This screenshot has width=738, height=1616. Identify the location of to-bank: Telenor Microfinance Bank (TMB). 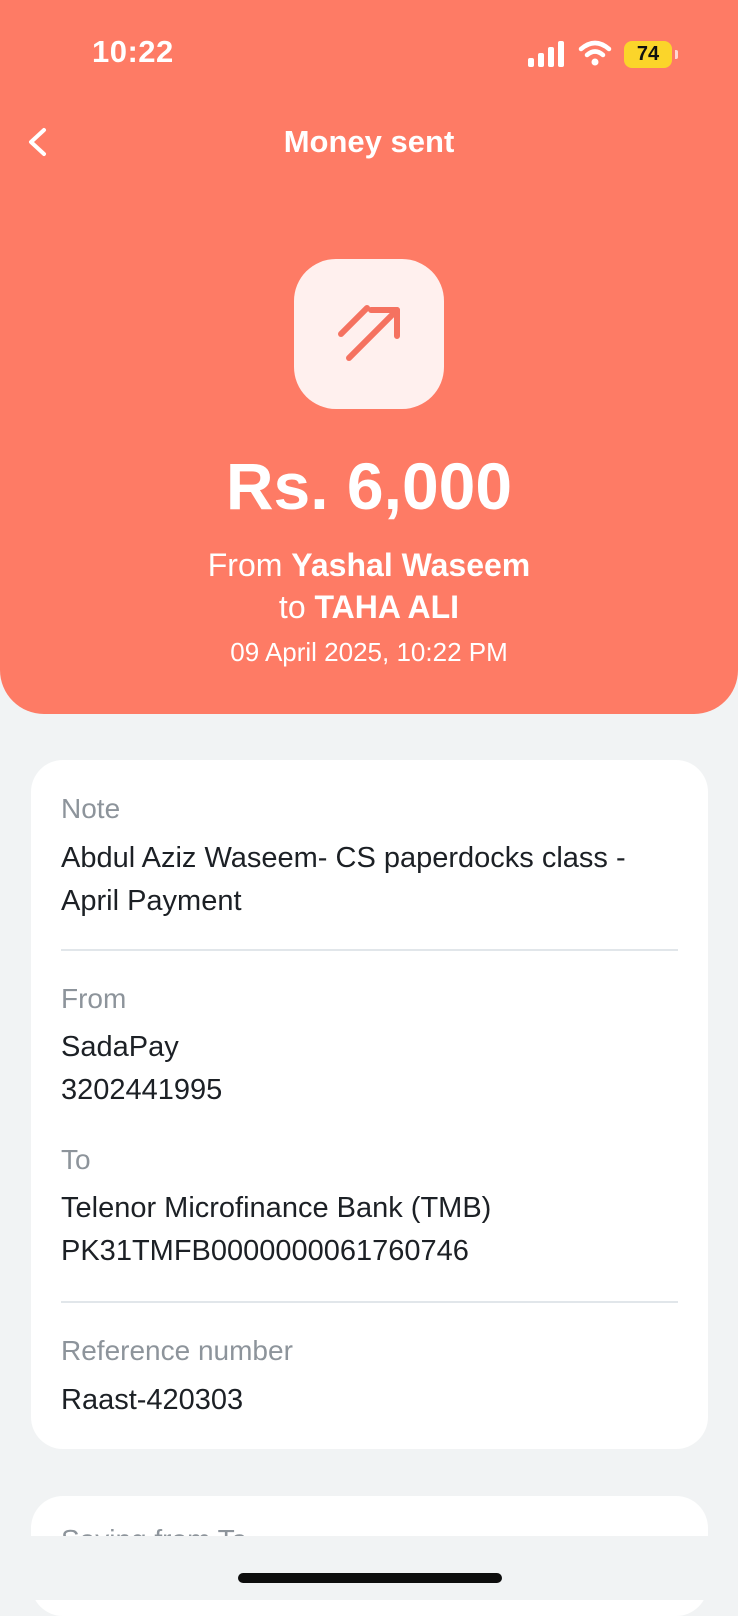
(276, 1208).